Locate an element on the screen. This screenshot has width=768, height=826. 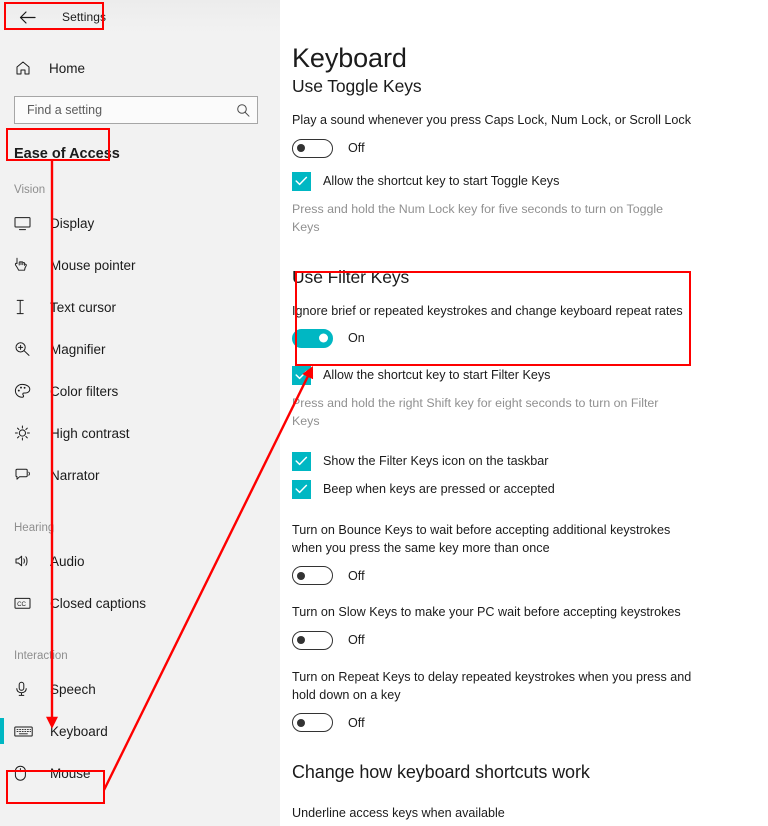
back-arrow-icon is located at coordinates (27, 17).